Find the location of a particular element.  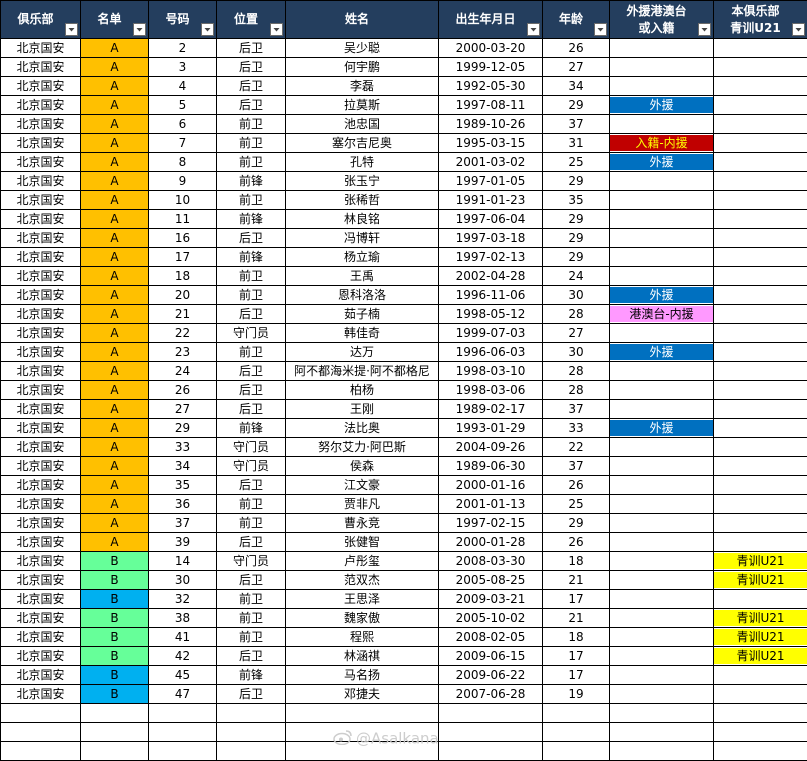

table-row: 北京国安 A 22 守门员 韩佳奇 1999-07-03 27 is located at coordinates (403, 333).